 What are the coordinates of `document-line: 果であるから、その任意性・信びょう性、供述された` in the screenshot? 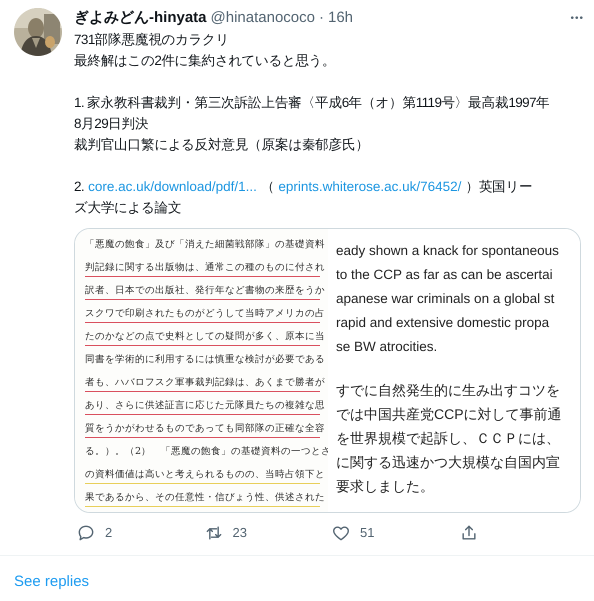 It's located at (205, 498).